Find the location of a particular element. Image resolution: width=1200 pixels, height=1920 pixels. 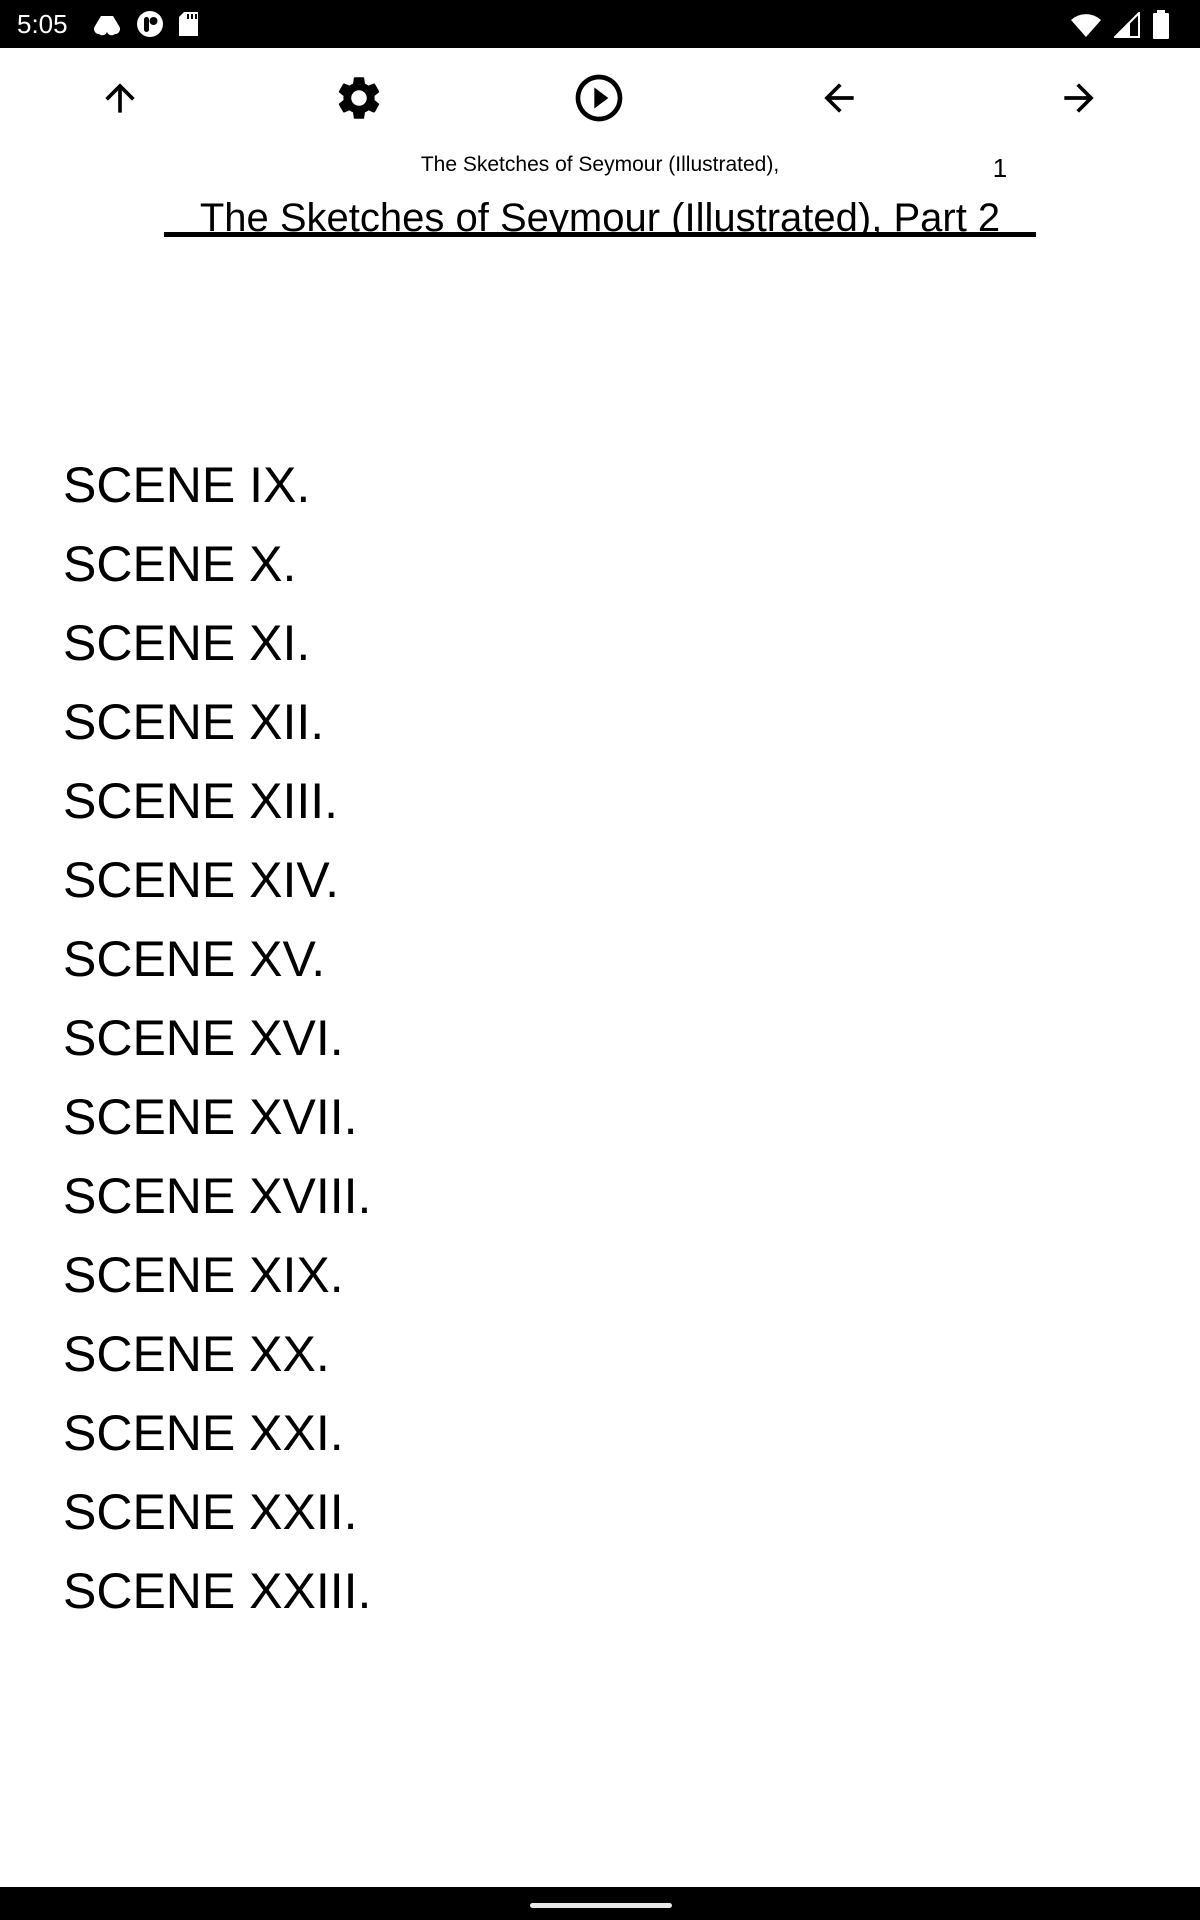

sd-card-icon is located at coordinates (189, 24).